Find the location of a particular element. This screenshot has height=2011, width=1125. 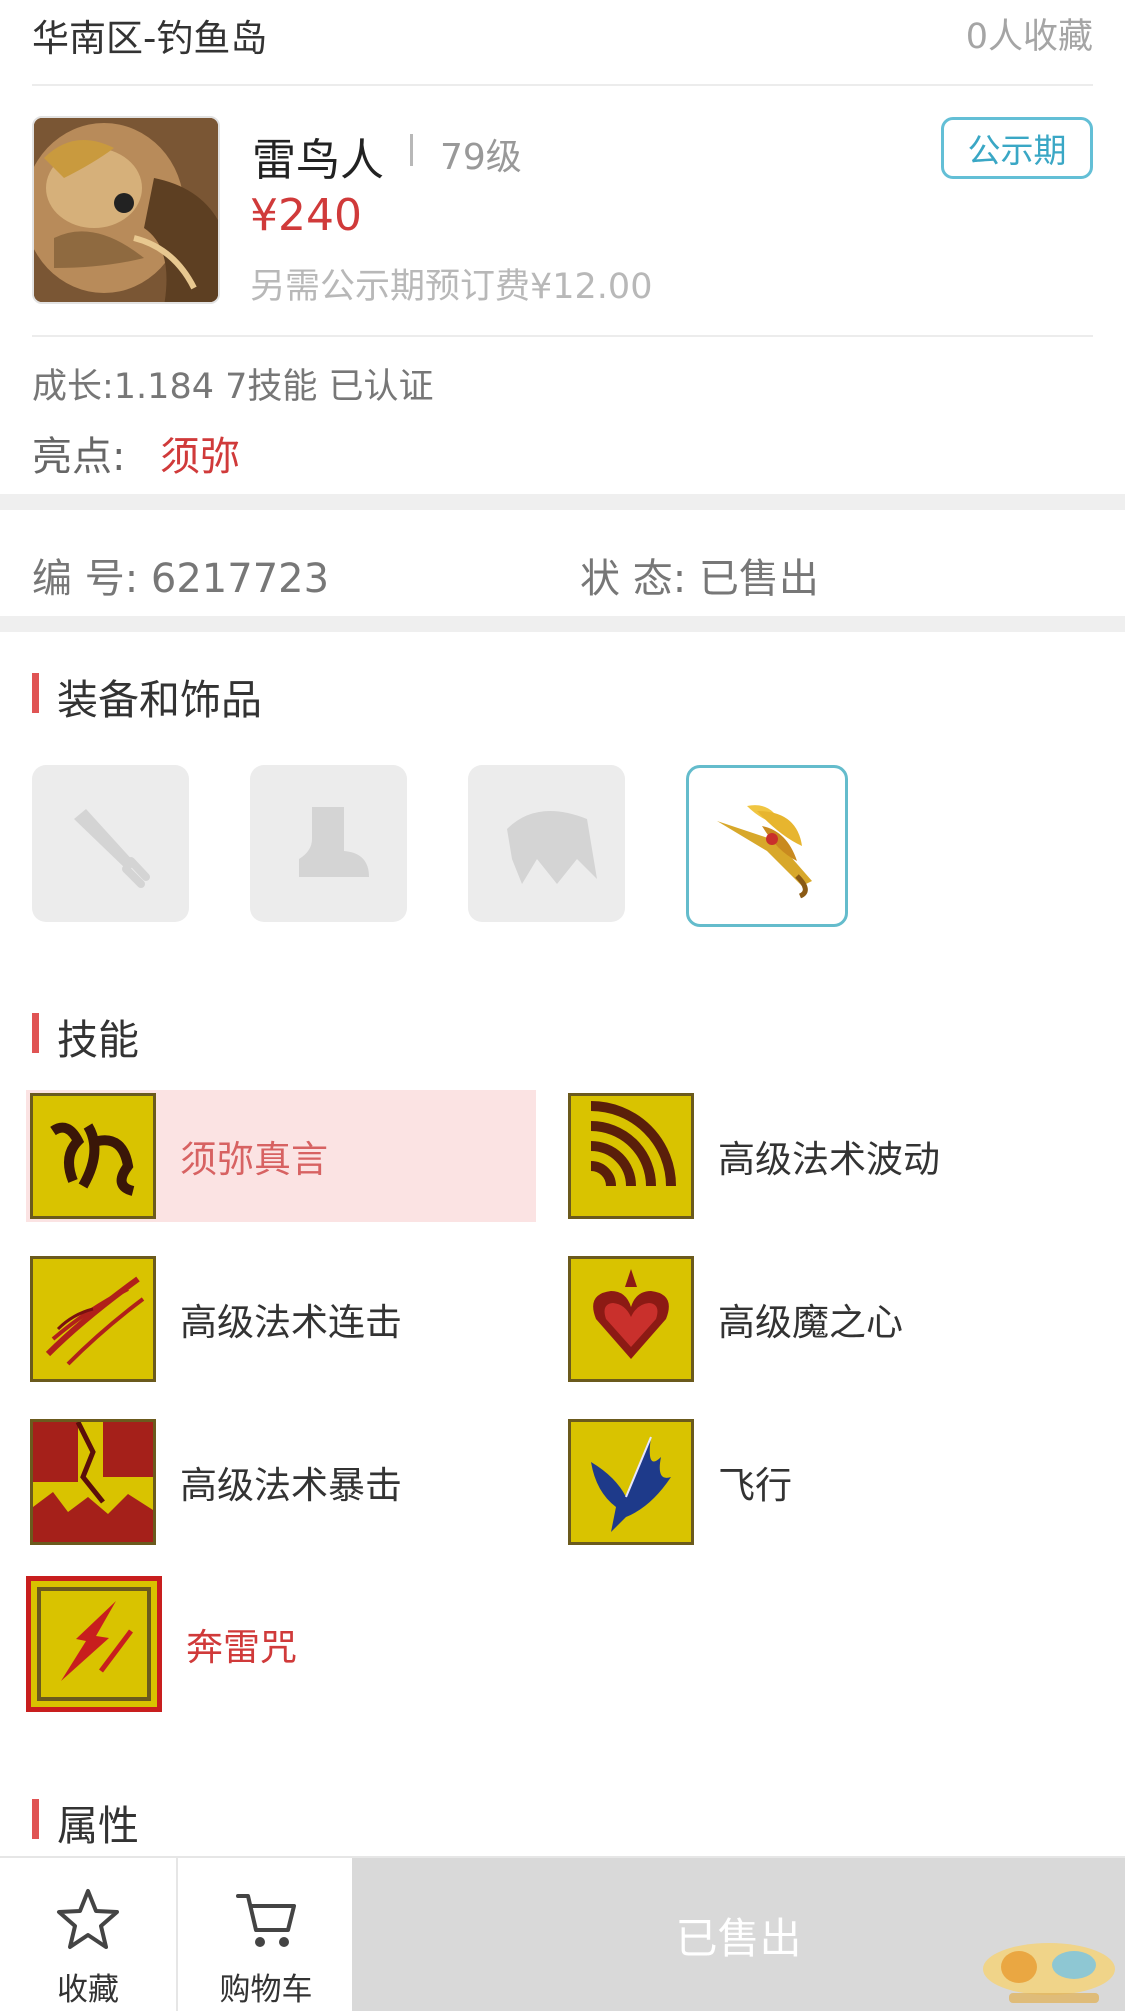

thunder-spell-icon is located at coordinates (94, 1644).